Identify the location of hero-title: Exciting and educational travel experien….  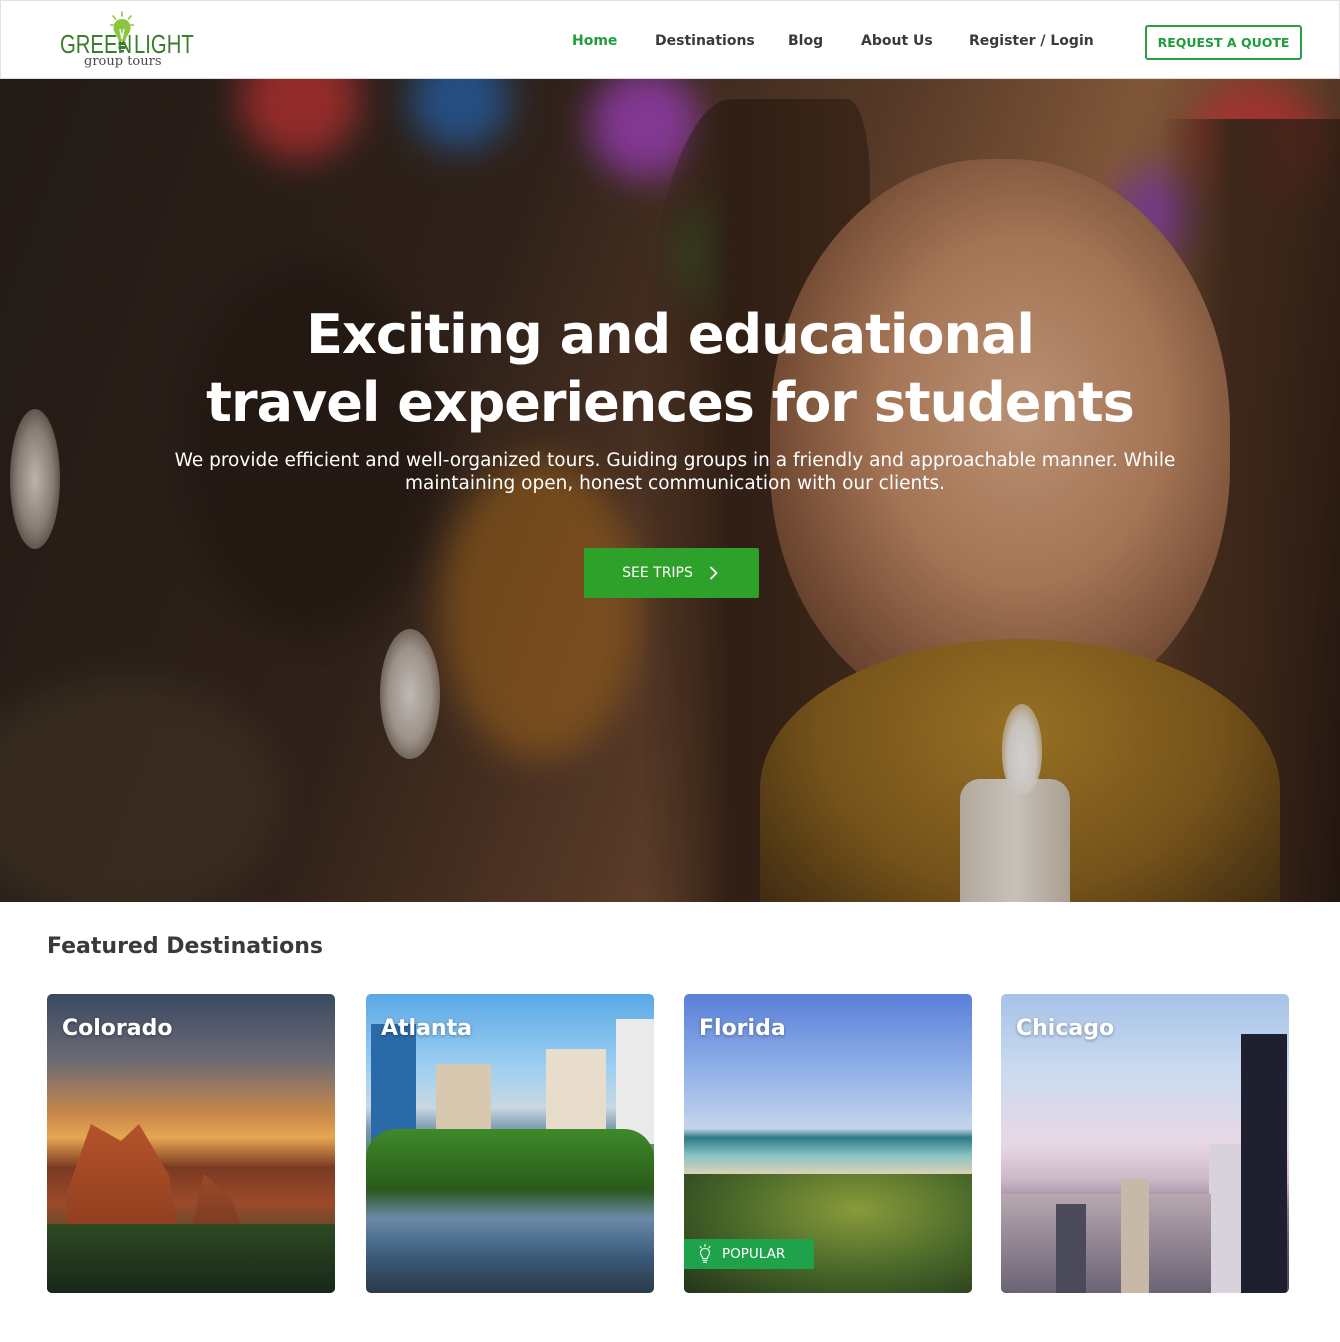
(670, 369).